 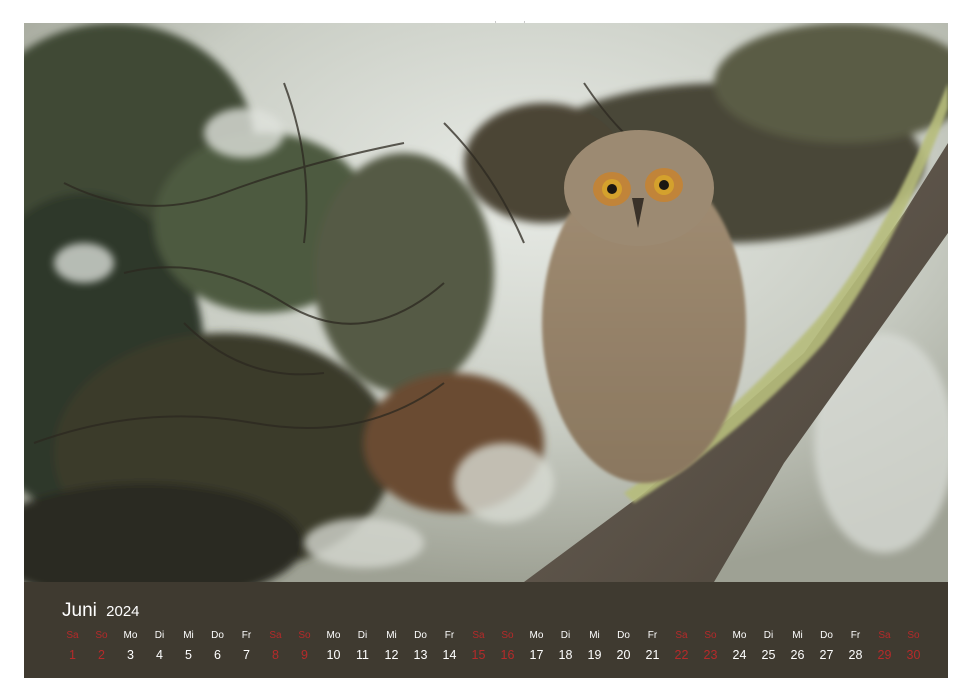 What do you see at coordinates (72, 655) in the screenshot?
I see `day-number: 1` at bounding box center [72, 655].